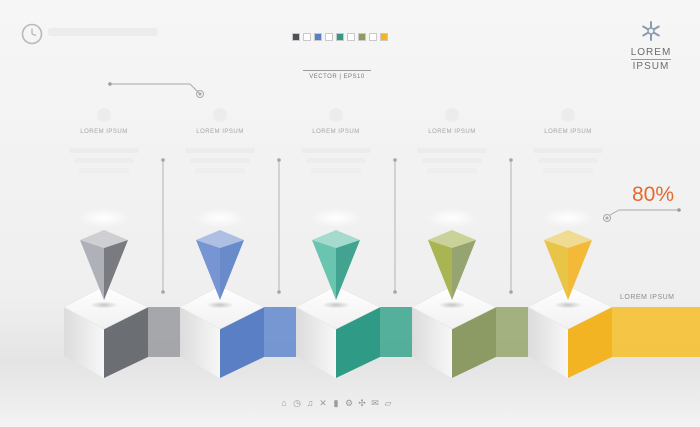 The height and width of the screenshot is (427, 700). Describe the element at coordinates (642, 215) in the screenshot. I see `connector-line-percent` at that location.